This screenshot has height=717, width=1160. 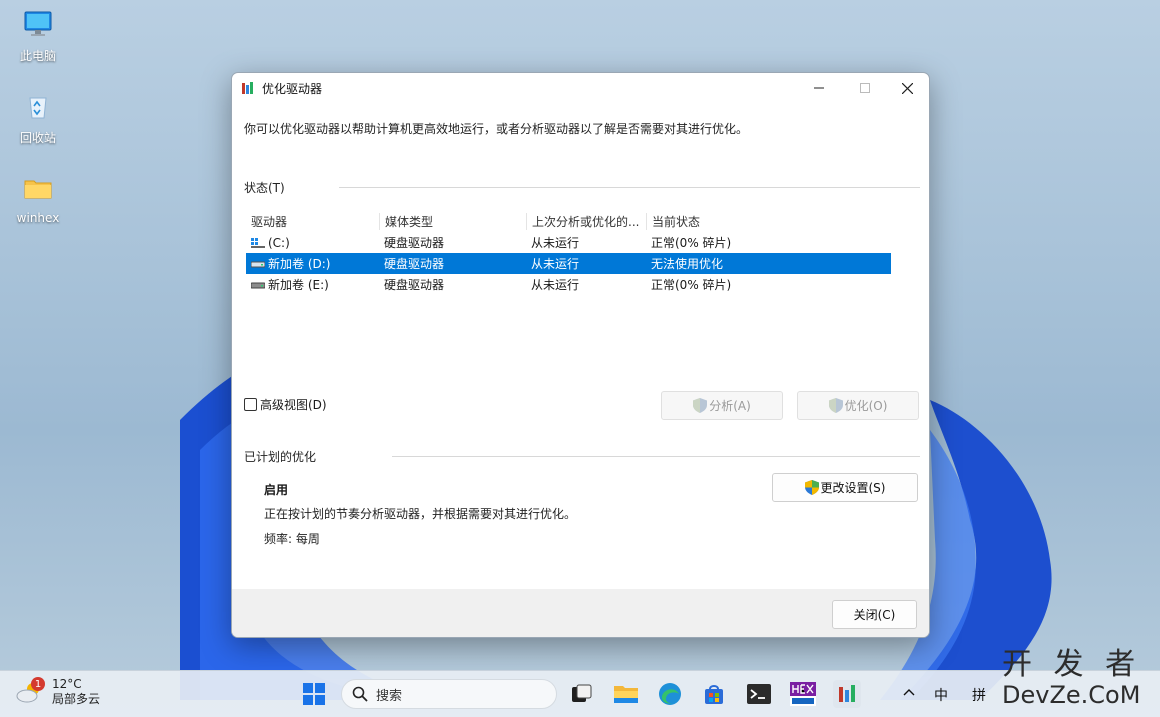 I want to click on status-cell: 无法使用优化, so click(x=687, y=264).